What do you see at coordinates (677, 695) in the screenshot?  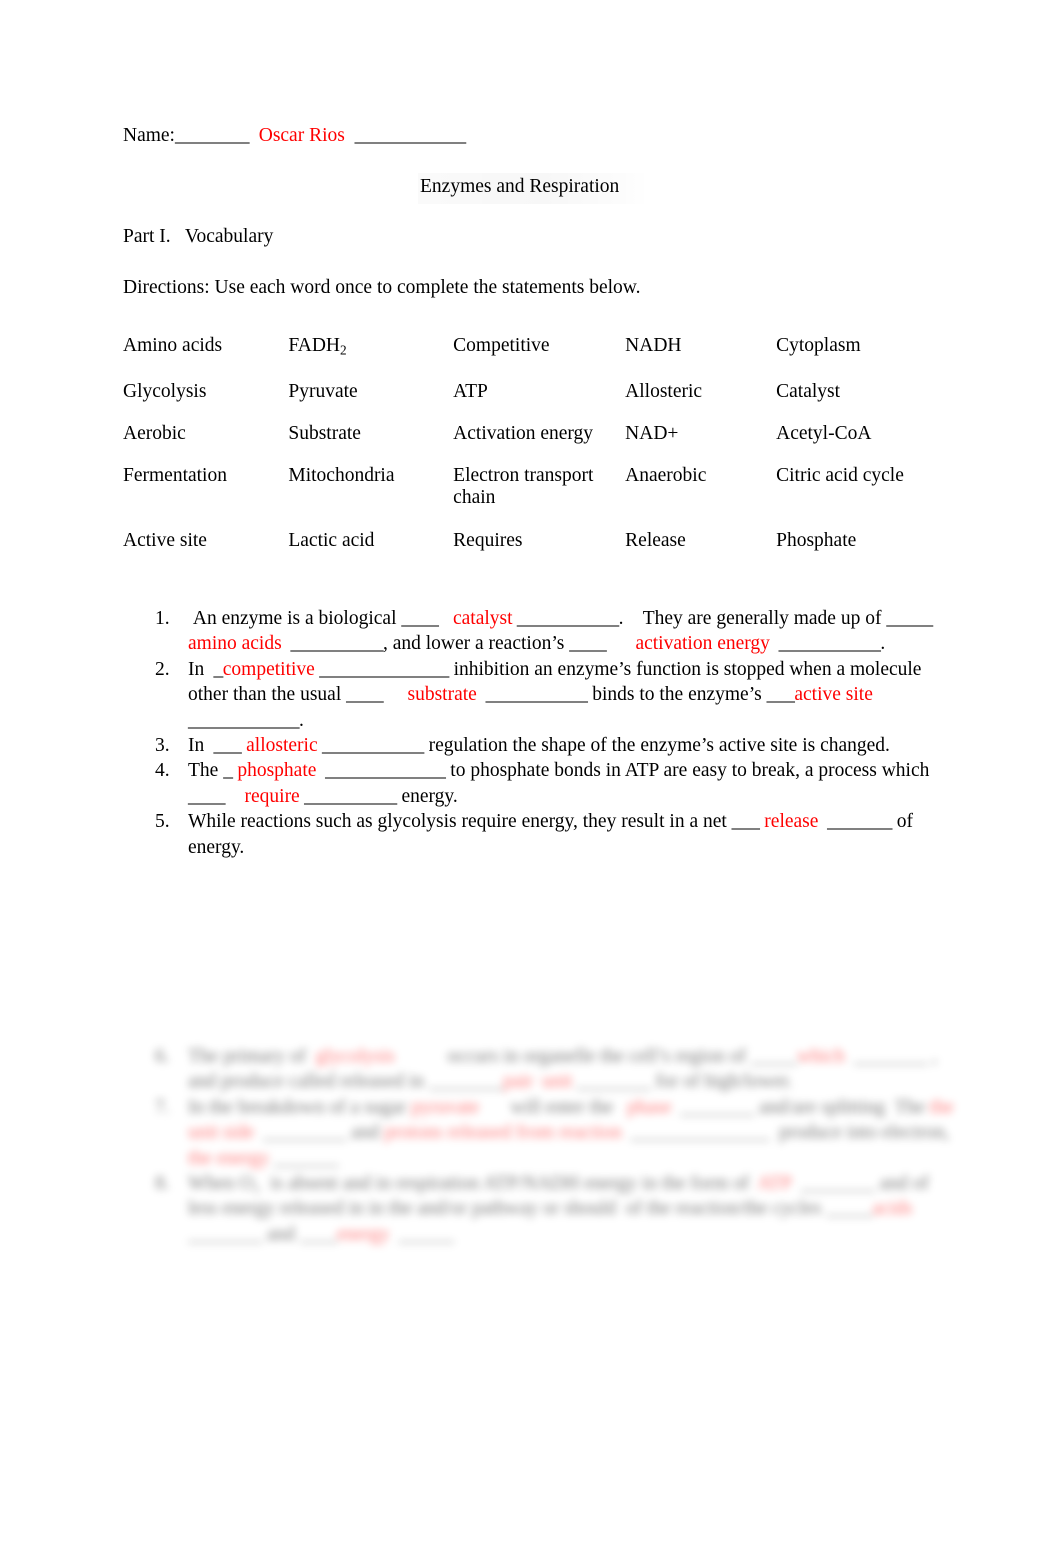 I see `question-text: binds to the enzyme’s` at bounding box center [677, 695].